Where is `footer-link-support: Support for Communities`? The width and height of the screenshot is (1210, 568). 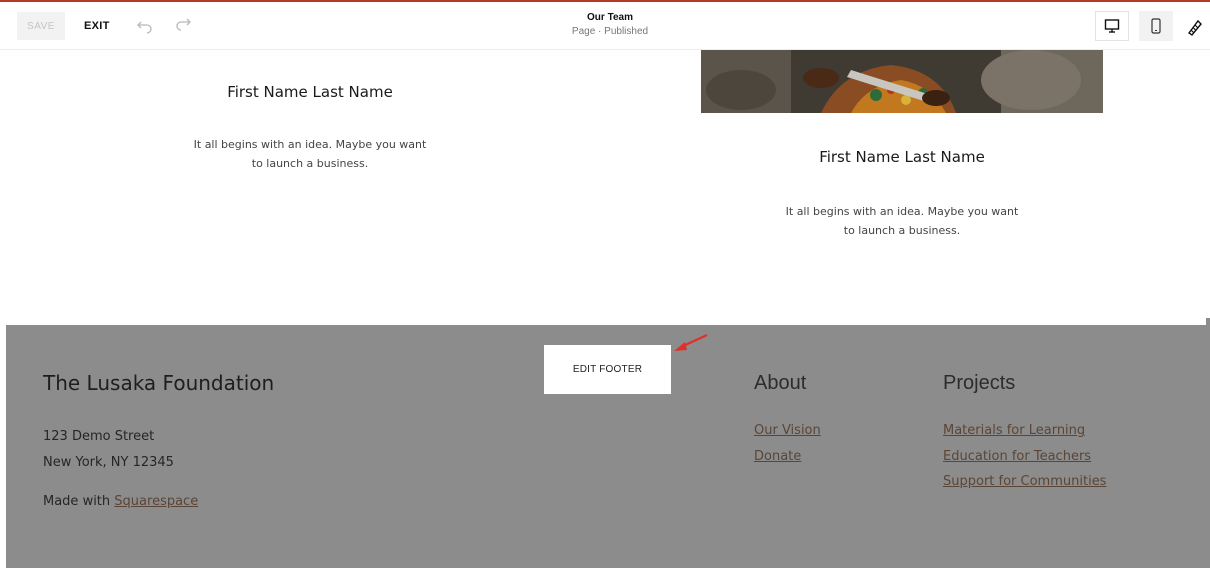 footer-link-support: Support for Communities is located at coordinates (1024, 481).